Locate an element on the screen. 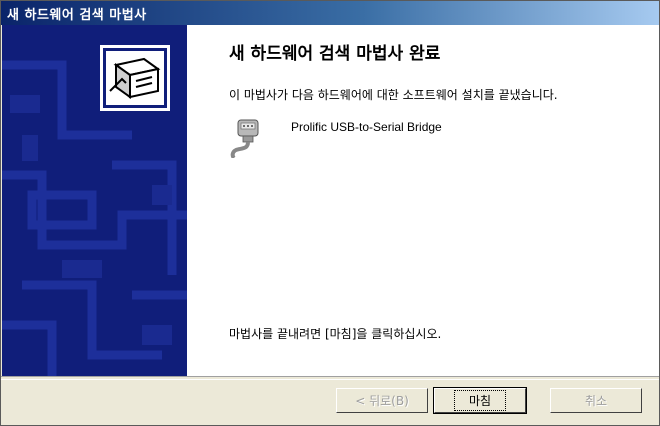 The image size is (660, 426). device-name: Prolific USB-to-Serial Bridge is located at coordinates (366, 127).